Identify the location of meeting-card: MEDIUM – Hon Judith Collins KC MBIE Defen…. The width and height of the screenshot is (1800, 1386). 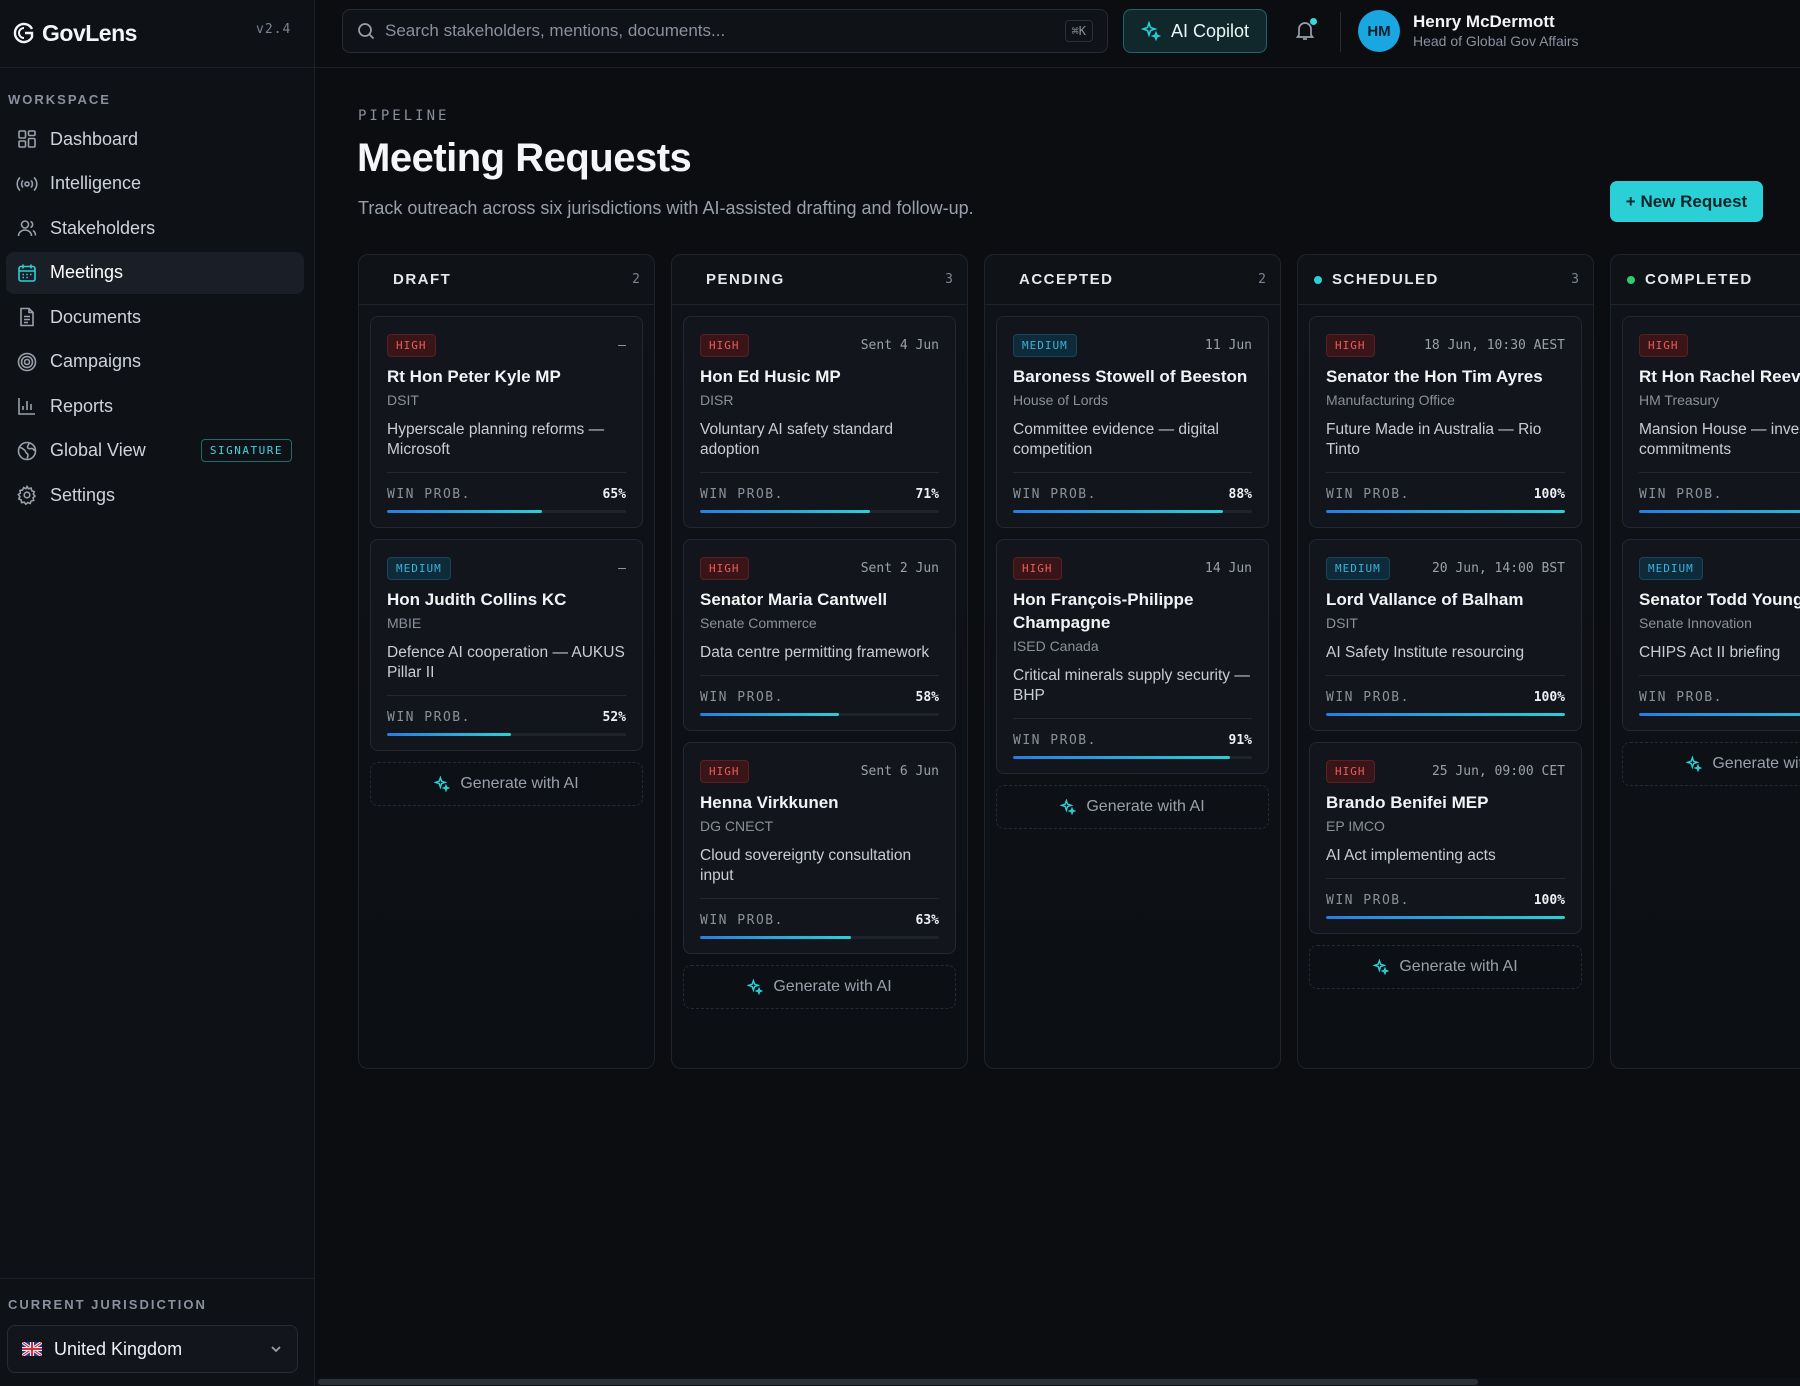
(506, 645).